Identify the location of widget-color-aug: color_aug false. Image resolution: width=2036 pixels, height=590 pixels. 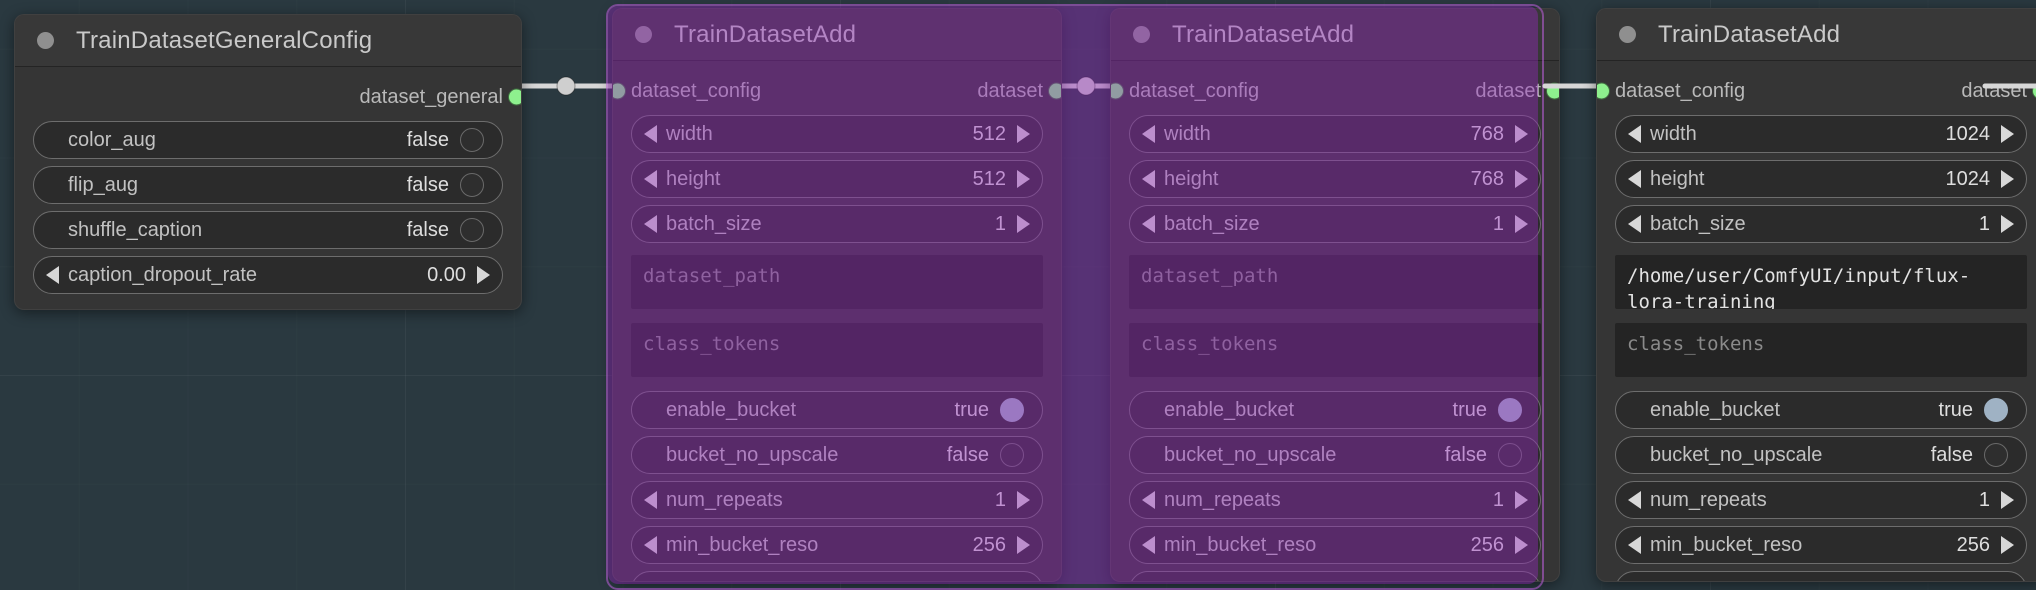
(268, 140).